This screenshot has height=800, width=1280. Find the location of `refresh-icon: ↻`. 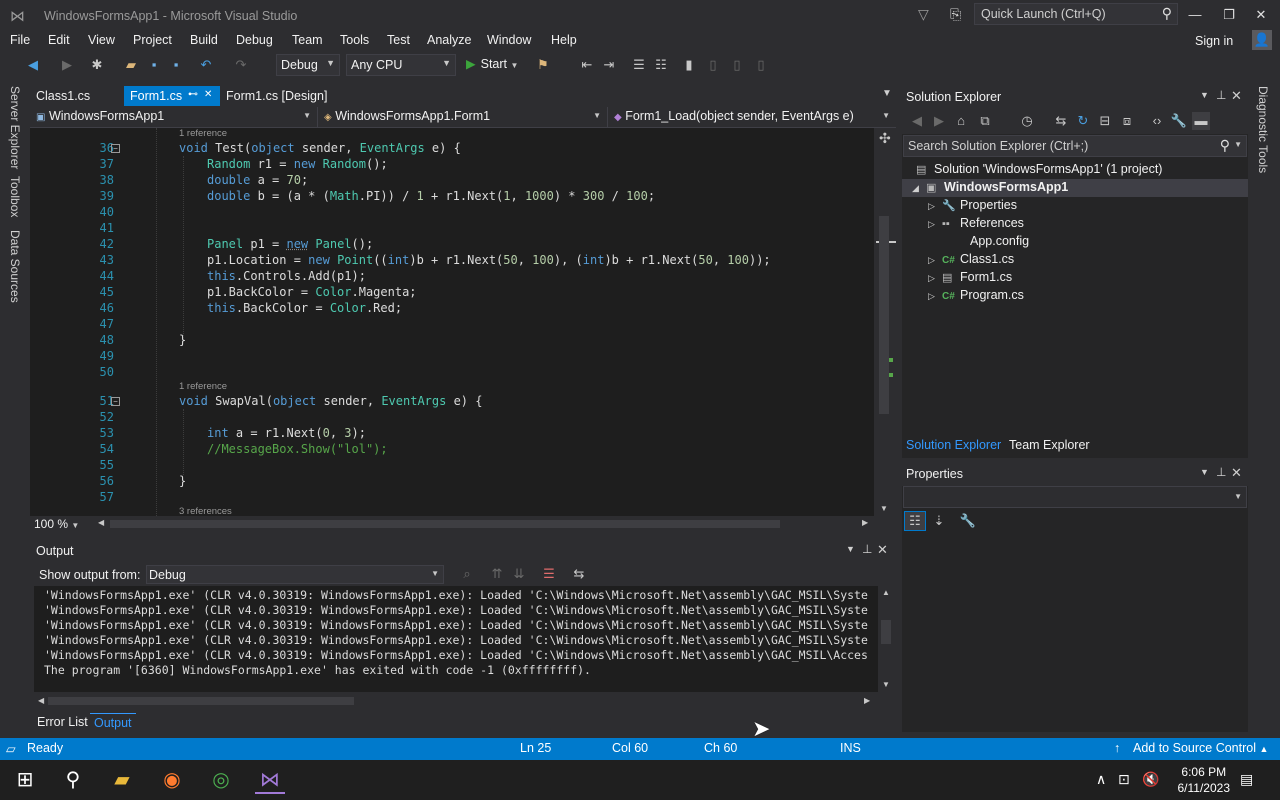

refresh-icon: ↻ is located at coordinates (1083, 121).